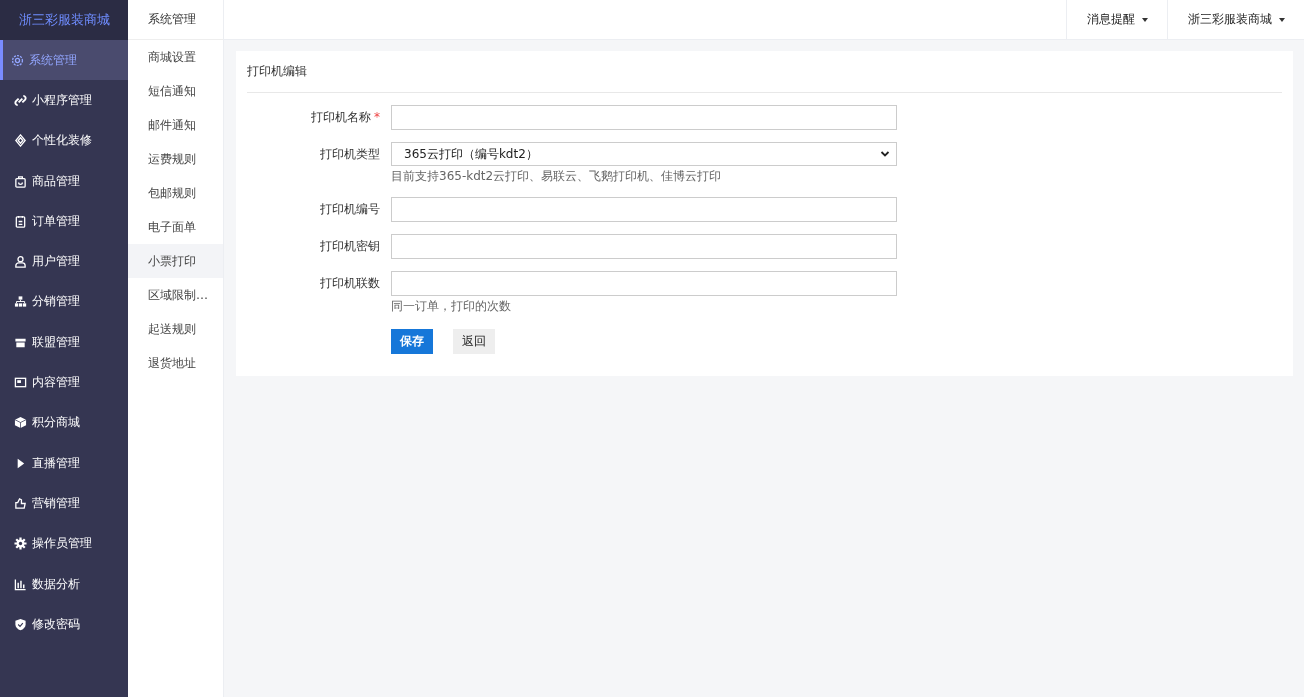 The image size is (1304, 697). Describe the element at coordinates (474, 341) in the screenshot. I see `back-button: 返回` at that location.